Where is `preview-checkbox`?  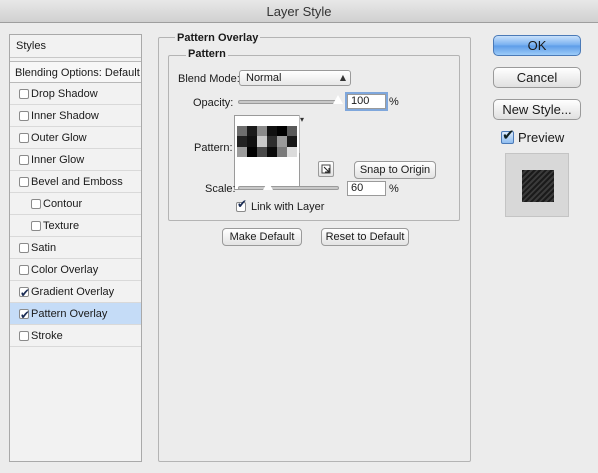
preview-checkbox is located at coordinates (508, 135).